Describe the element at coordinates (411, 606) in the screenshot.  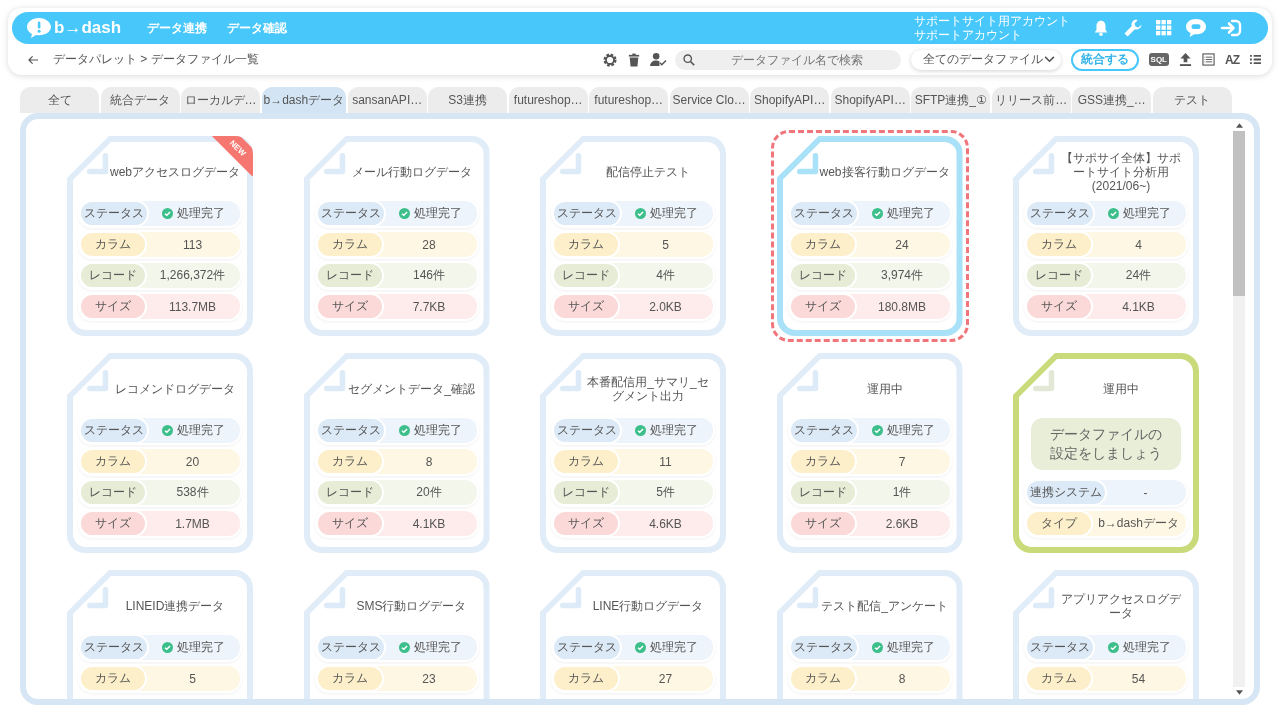
I see `file-title: SMS行動ログデータ` at that location.